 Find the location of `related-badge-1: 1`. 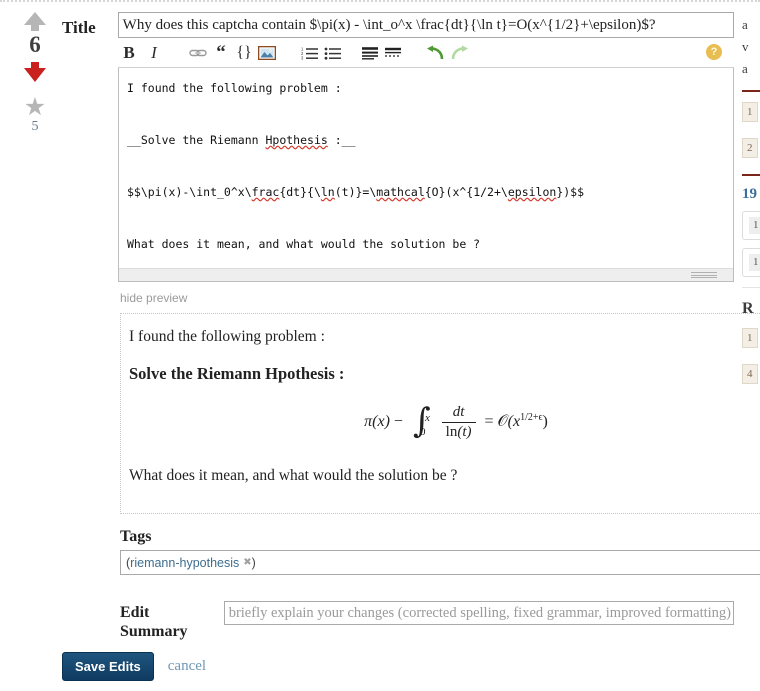

related-badge-1: 1 is located at coordinates (750, 338).